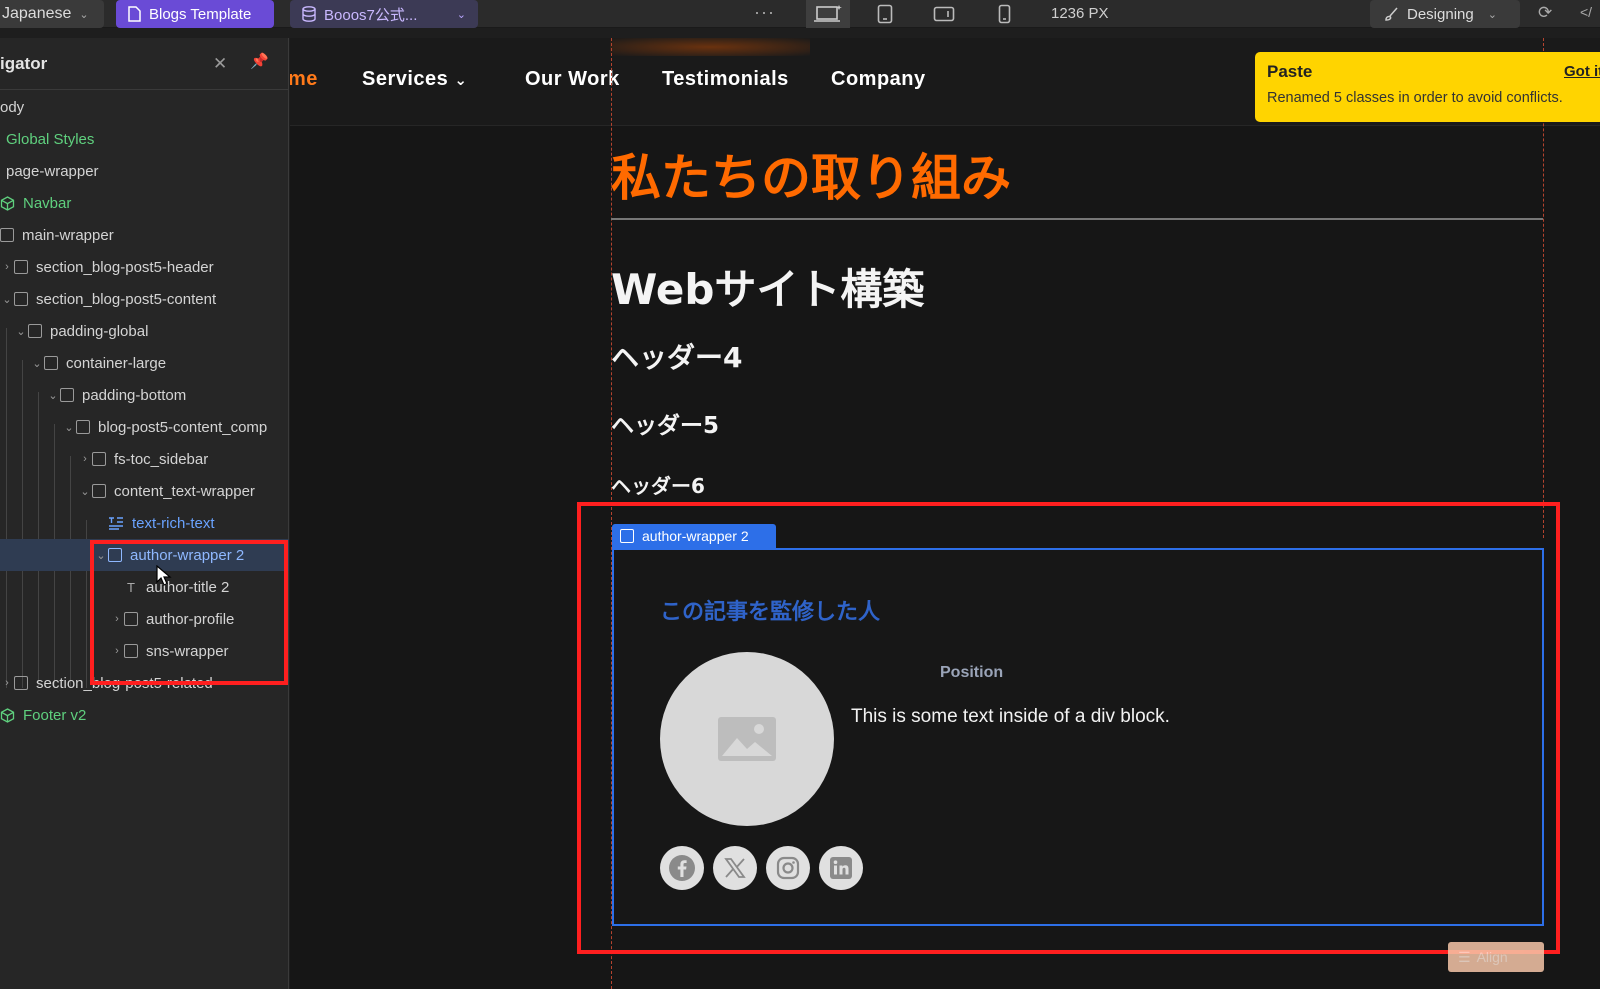 The width and height of the screenshot is (1600, 989). Describe the element at coordinates (144, 203) in the screenshot. I see `tree-item-navbar: Navbar` at that location.